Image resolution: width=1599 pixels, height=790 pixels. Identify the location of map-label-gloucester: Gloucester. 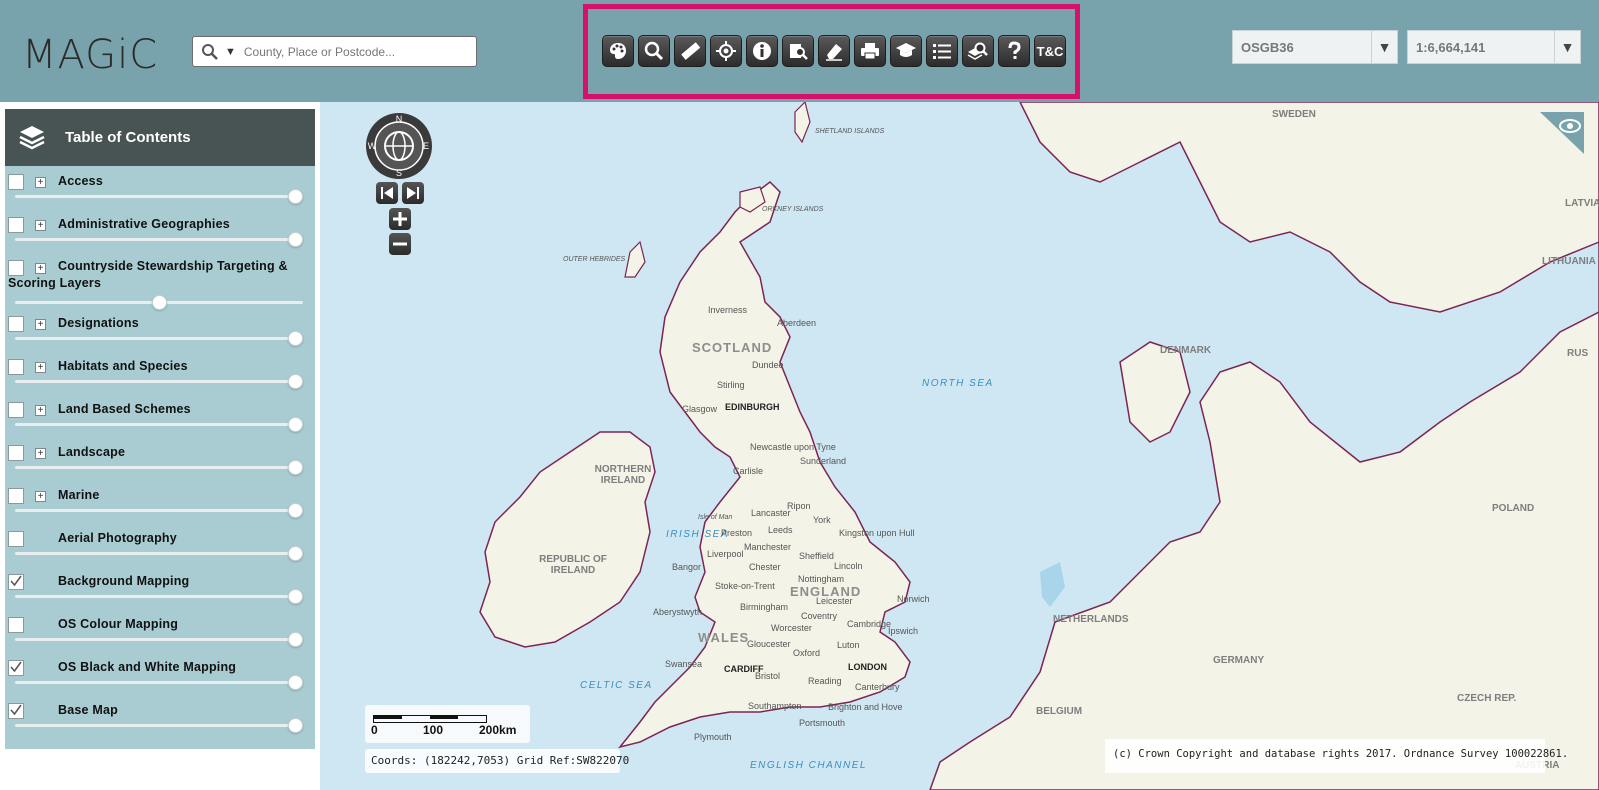
(769, 644).